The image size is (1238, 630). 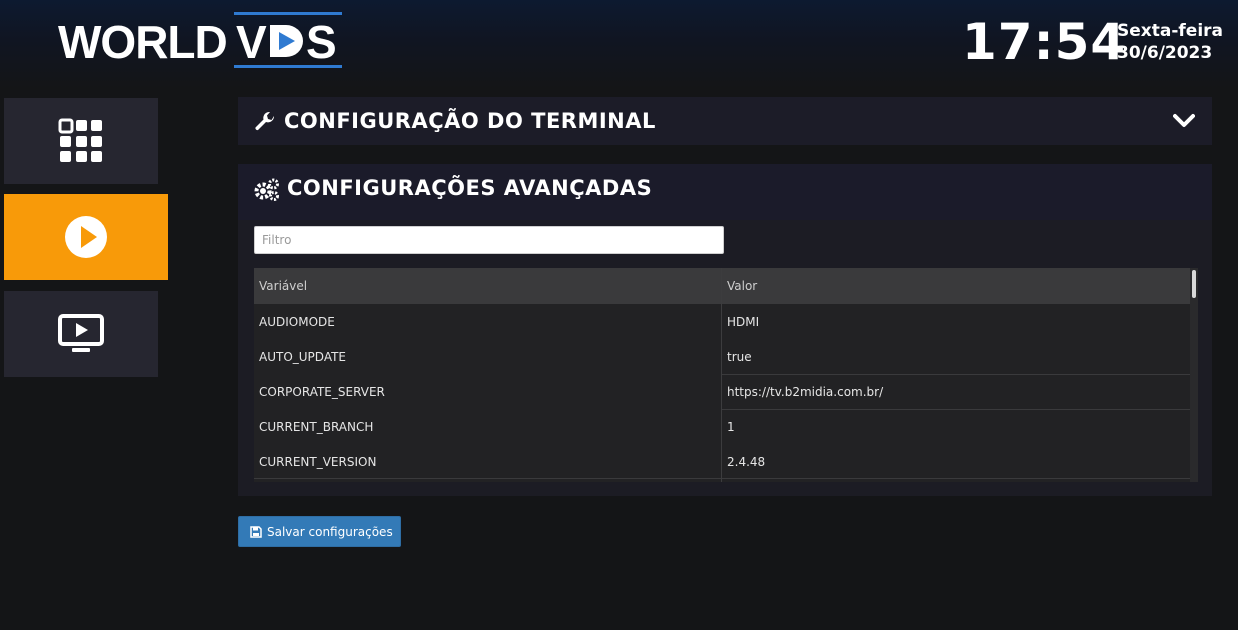 What do you see at coordinates (251, 42) in the screenshot?
I see `logo-v-letter: V` at bounding box center [251, 42].